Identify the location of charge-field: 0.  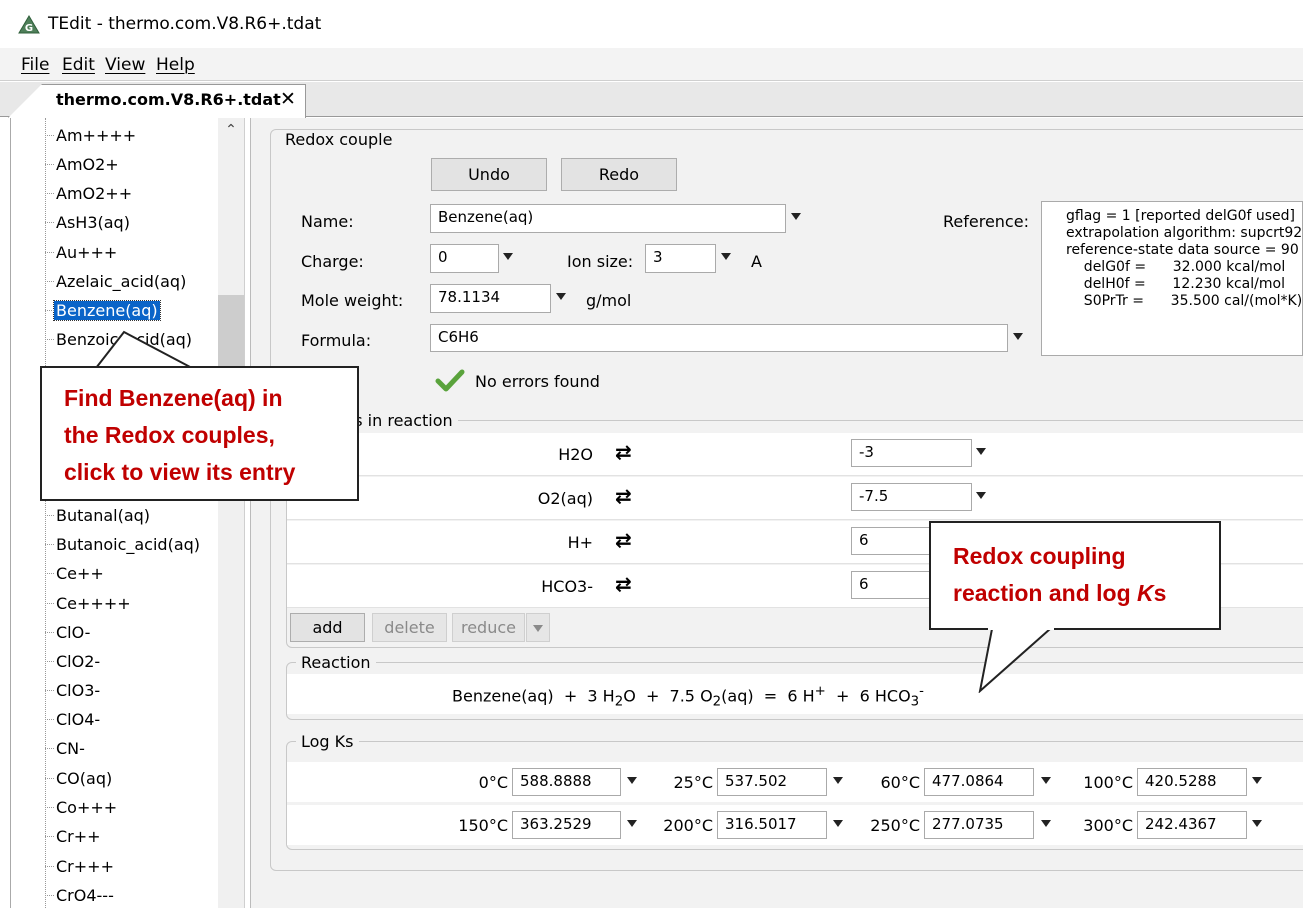
(464, 258).